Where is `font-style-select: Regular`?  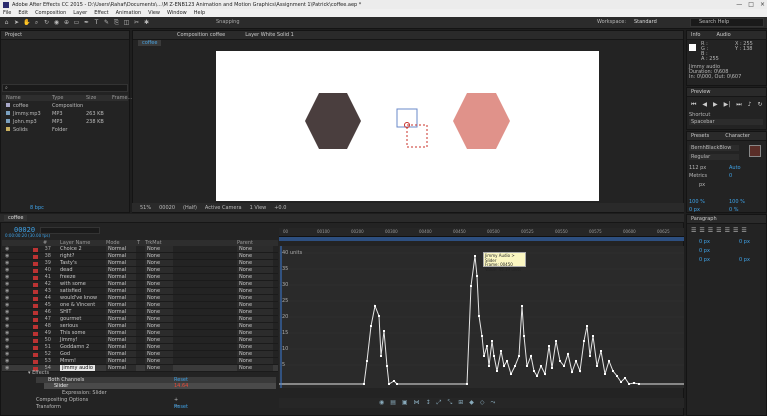 font-style-select: Regular is located at coordinates (714, 157).